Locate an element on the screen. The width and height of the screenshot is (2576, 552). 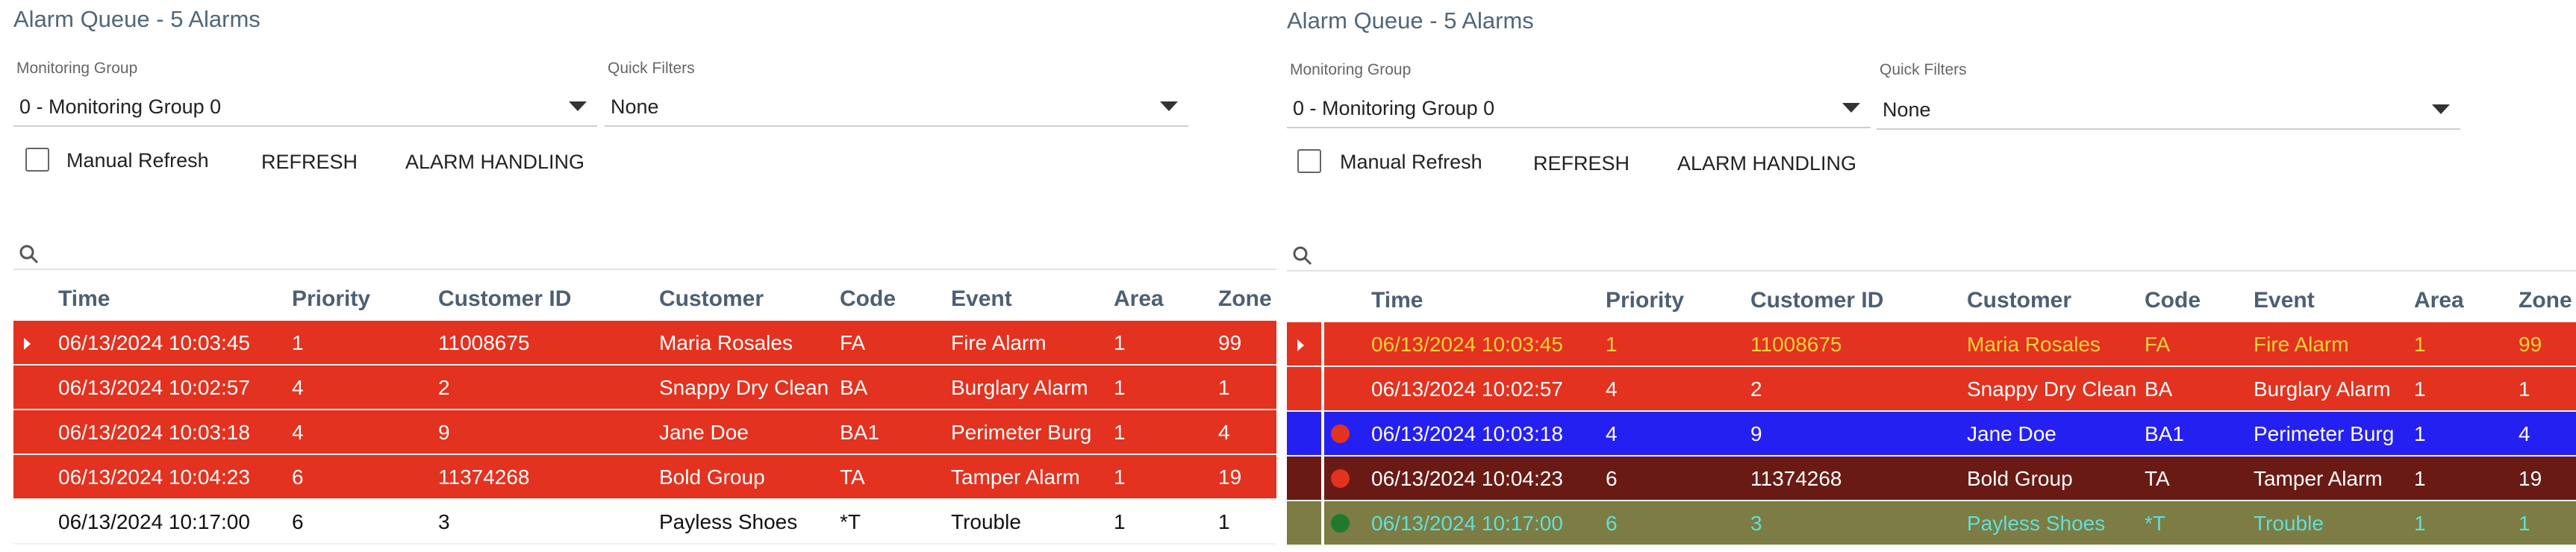
cell-customer: Jane Doe is located at coordinates (2011, 434).